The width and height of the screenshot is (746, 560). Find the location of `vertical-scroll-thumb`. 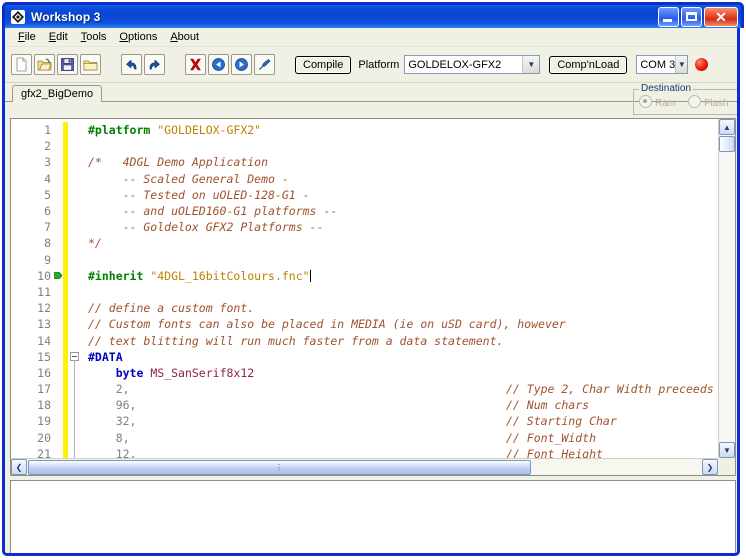

vertical-scroll-thumb is located at coordinates (727, 144).